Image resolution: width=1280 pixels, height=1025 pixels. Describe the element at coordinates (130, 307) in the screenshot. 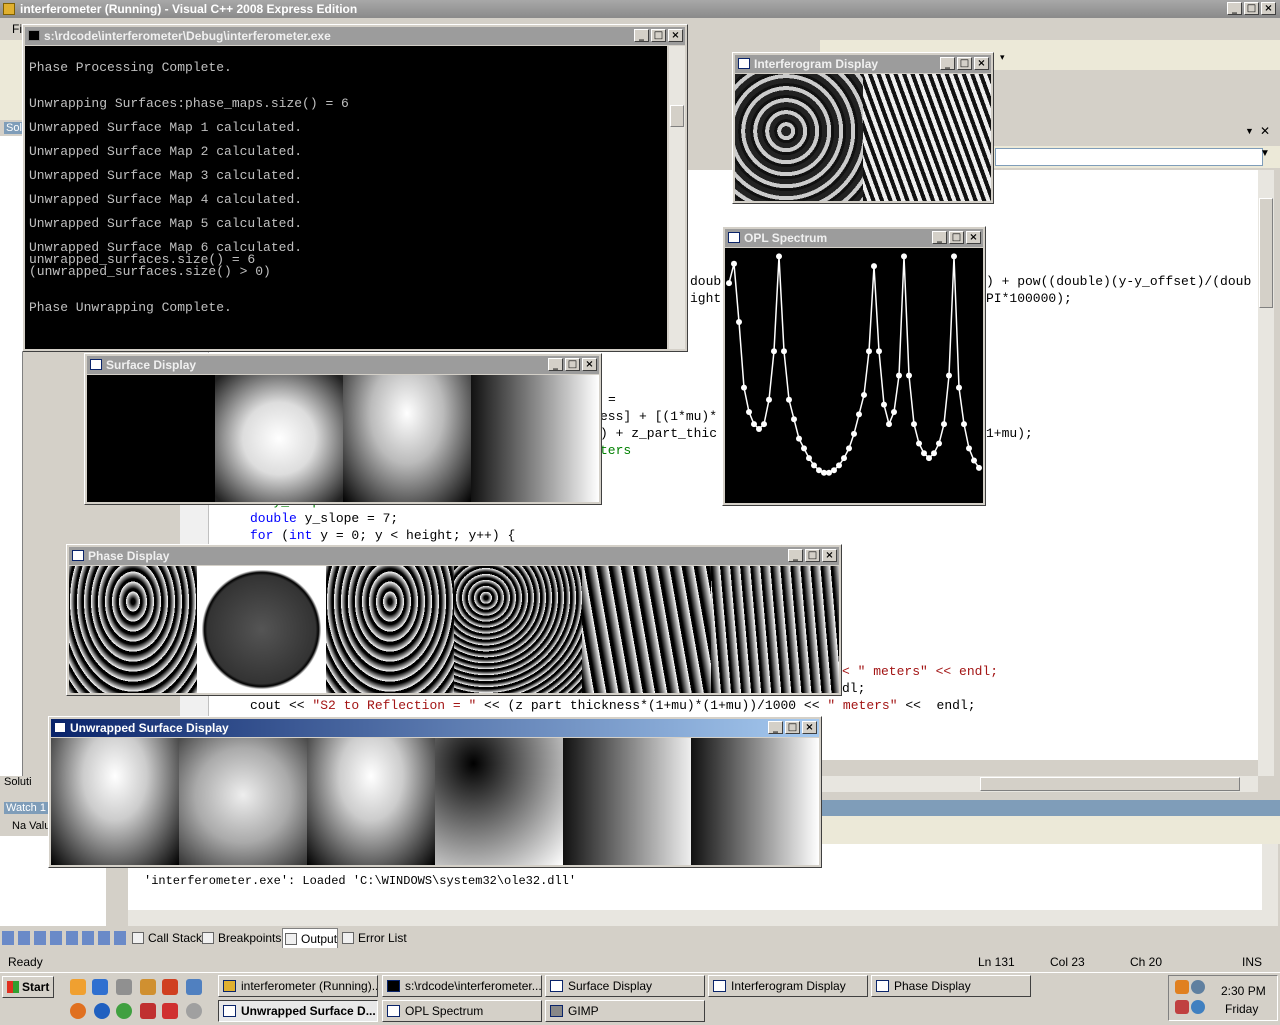

I see `console-line: Phase Unwrapping Complete.` at that location.